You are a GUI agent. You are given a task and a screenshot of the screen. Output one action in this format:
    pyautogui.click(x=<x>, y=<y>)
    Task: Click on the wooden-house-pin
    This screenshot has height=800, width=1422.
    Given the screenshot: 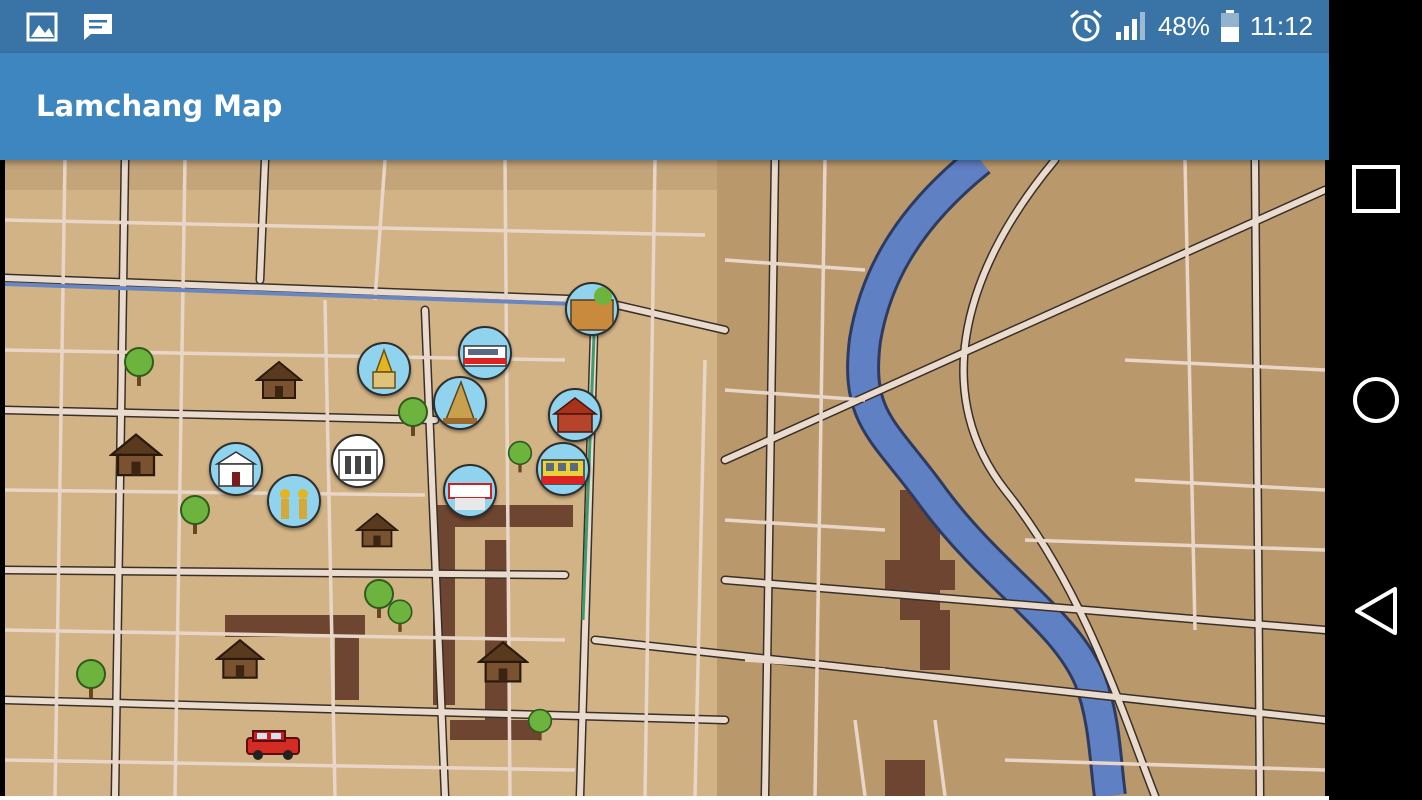 What is the action you would take?
    pyautogui.click(x=575, y=415)
    